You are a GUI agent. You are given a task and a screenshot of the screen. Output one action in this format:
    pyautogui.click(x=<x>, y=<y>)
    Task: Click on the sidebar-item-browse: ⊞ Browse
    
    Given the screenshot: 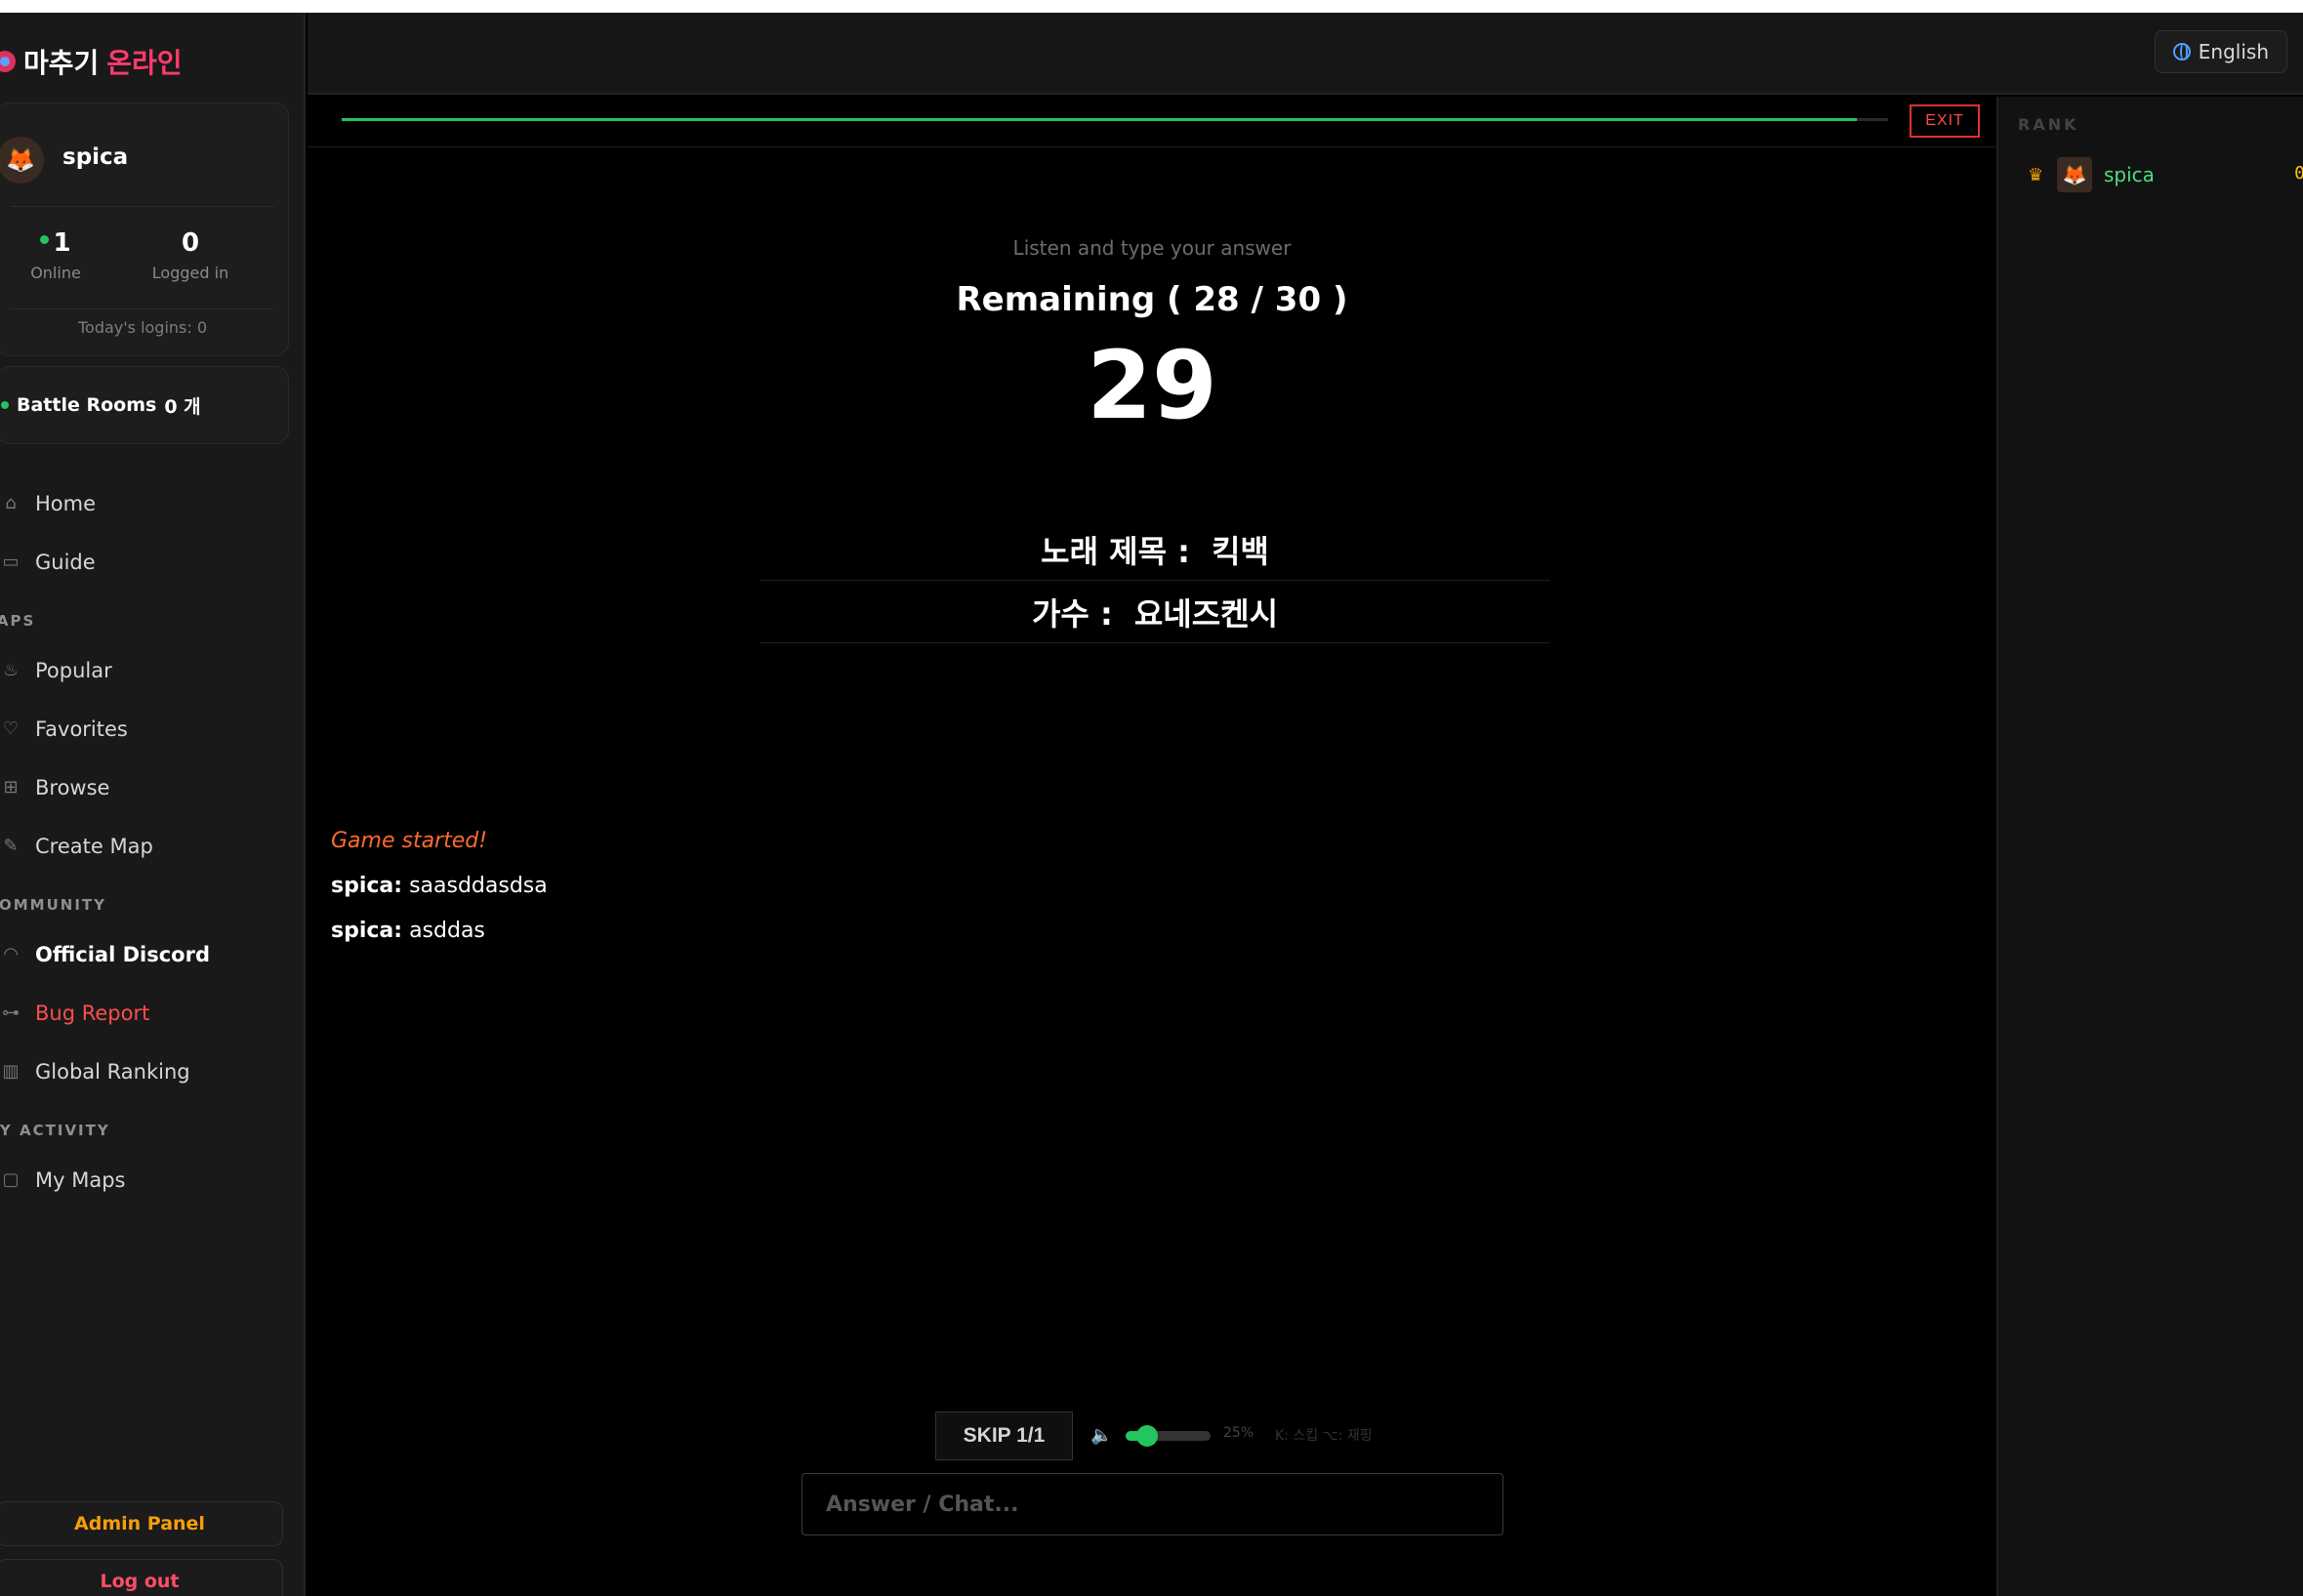 What is the action you would take?
    pyautogui.click(x=54, y=787)
    